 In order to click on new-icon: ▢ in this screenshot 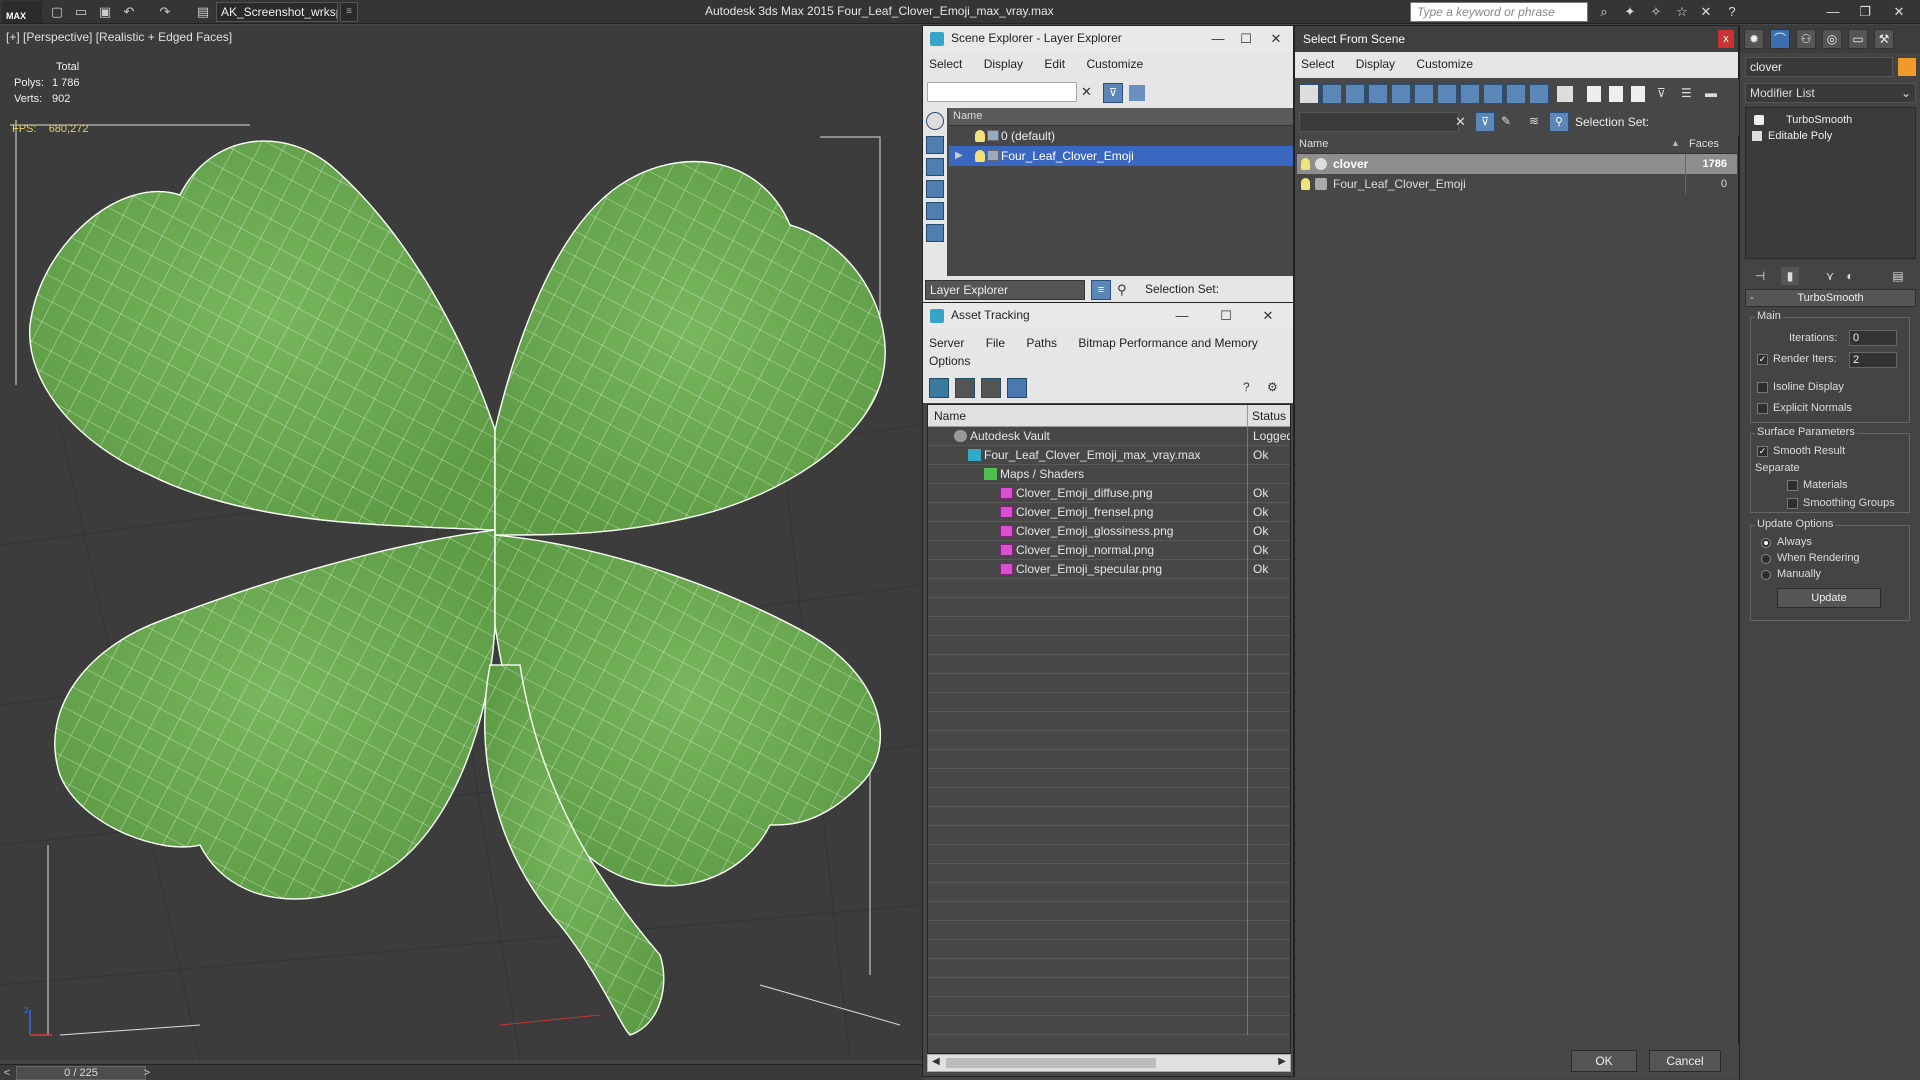, I will do `click(57, 12)`.